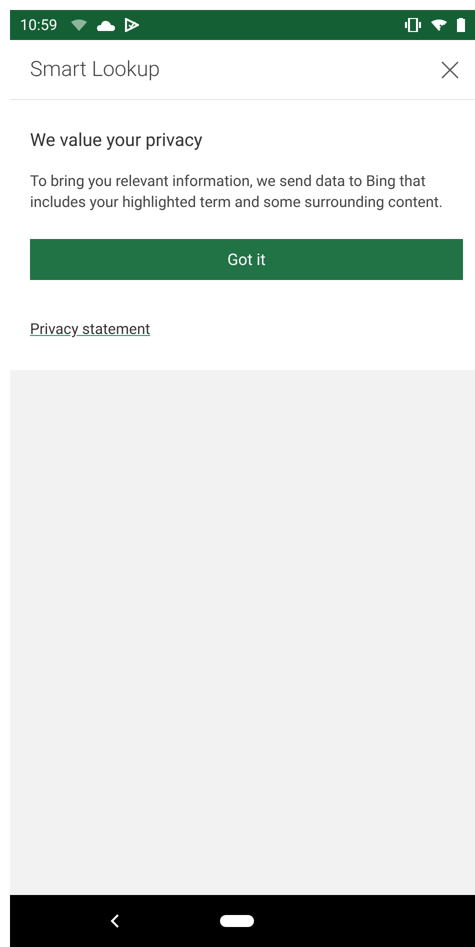 The height and width of the screenshot is (947, 475). I want to click on privacy-text: To bring you relevant information, we send data to Bing that includes your highlighted term and some surrounding content., so click(237, 192).